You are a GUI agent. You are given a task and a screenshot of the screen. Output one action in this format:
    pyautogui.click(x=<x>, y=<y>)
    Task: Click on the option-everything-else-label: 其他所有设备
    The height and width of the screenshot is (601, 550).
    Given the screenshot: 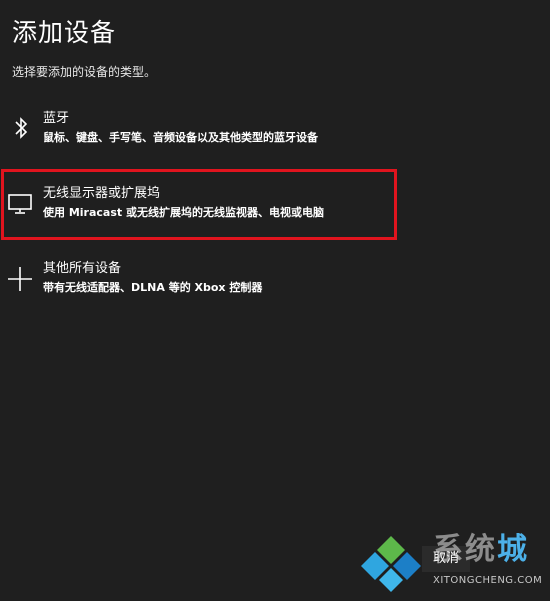 What is the action you would take?
    pyautogui.click(x=82, y=268)
    